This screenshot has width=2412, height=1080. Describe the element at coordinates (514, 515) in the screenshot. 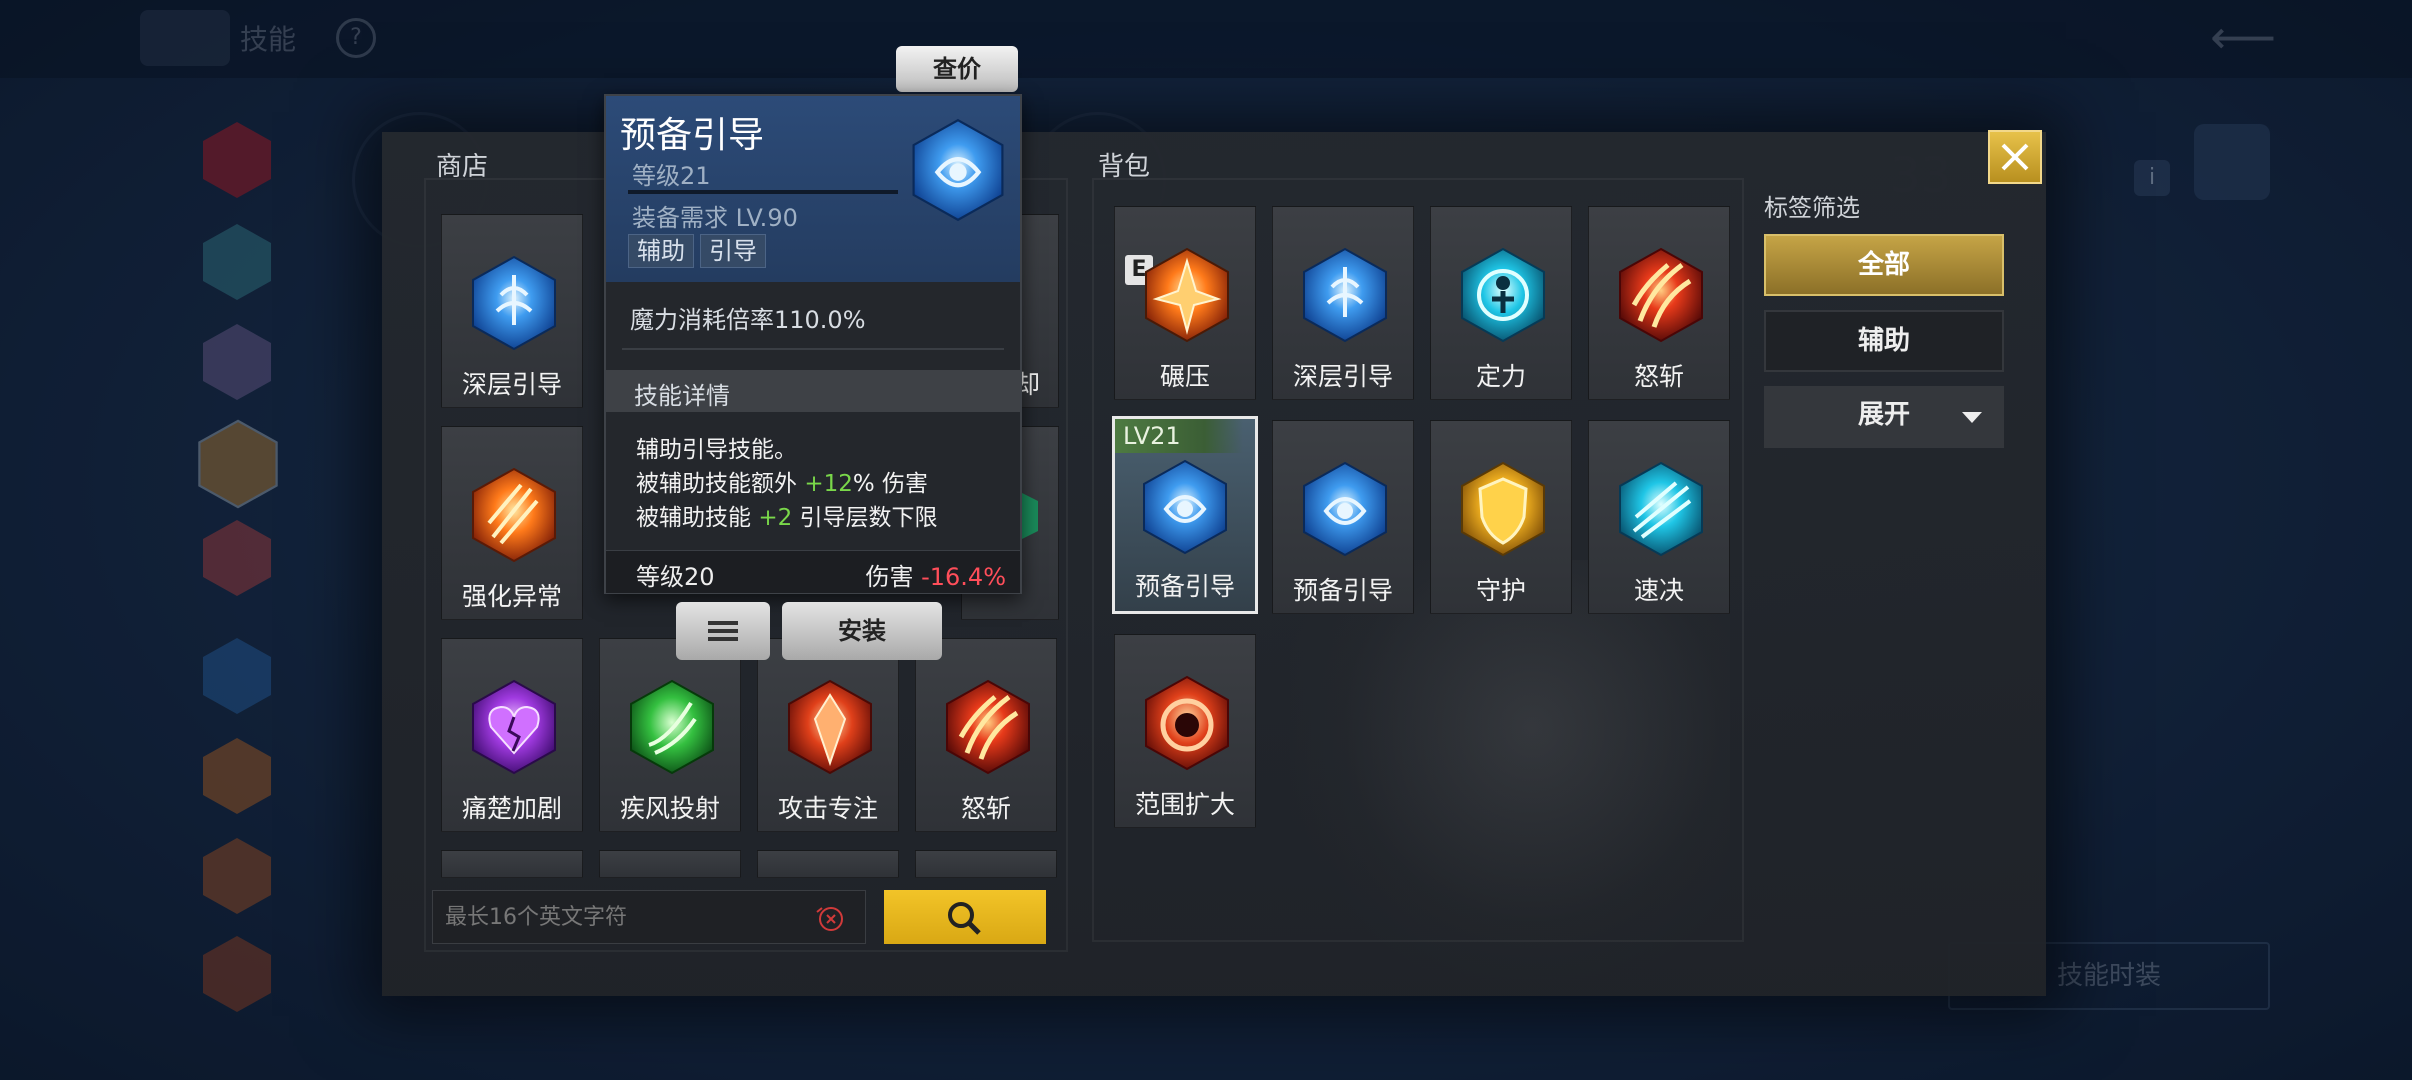

I see `enhance-abnormal-icon` at that location.